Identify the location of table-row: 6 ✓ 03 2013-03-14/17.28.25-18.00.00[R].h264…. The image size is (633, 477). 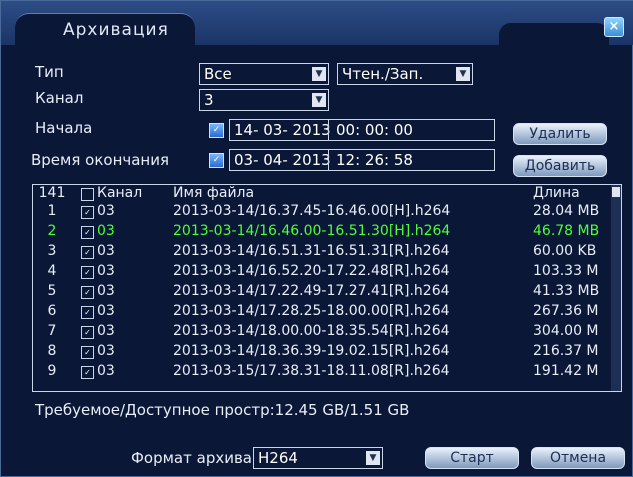
(322, 312).